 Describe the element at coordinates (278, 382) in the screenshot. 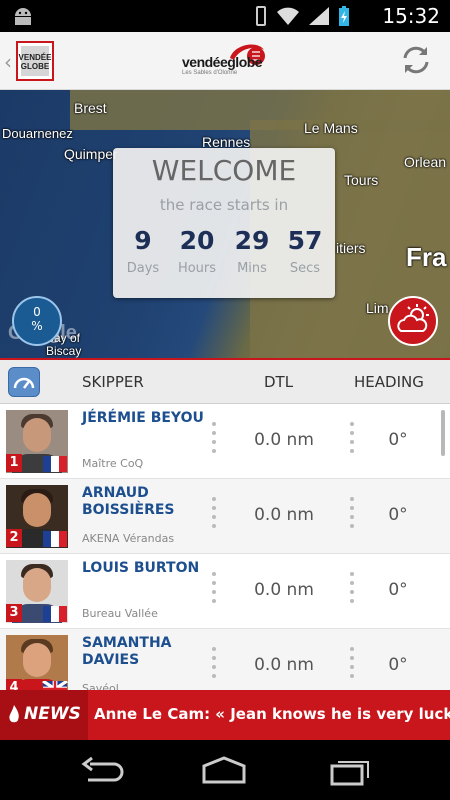

I see `column-dtl: DTL` at that location.